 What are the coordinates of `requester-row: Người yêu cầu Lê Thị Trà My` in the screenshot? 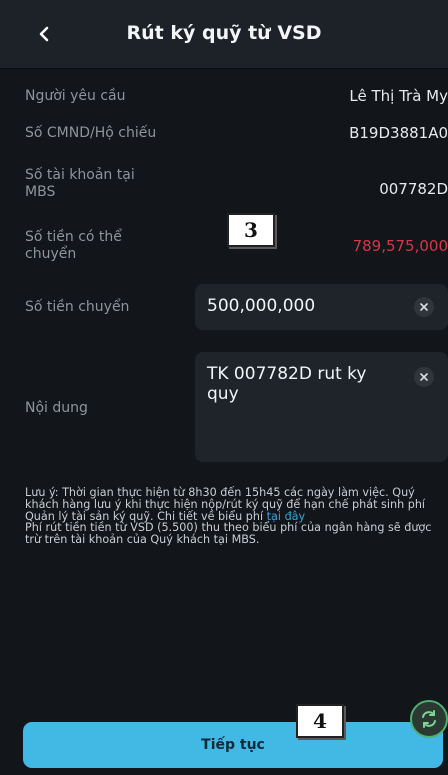 It's located at (236, 97).